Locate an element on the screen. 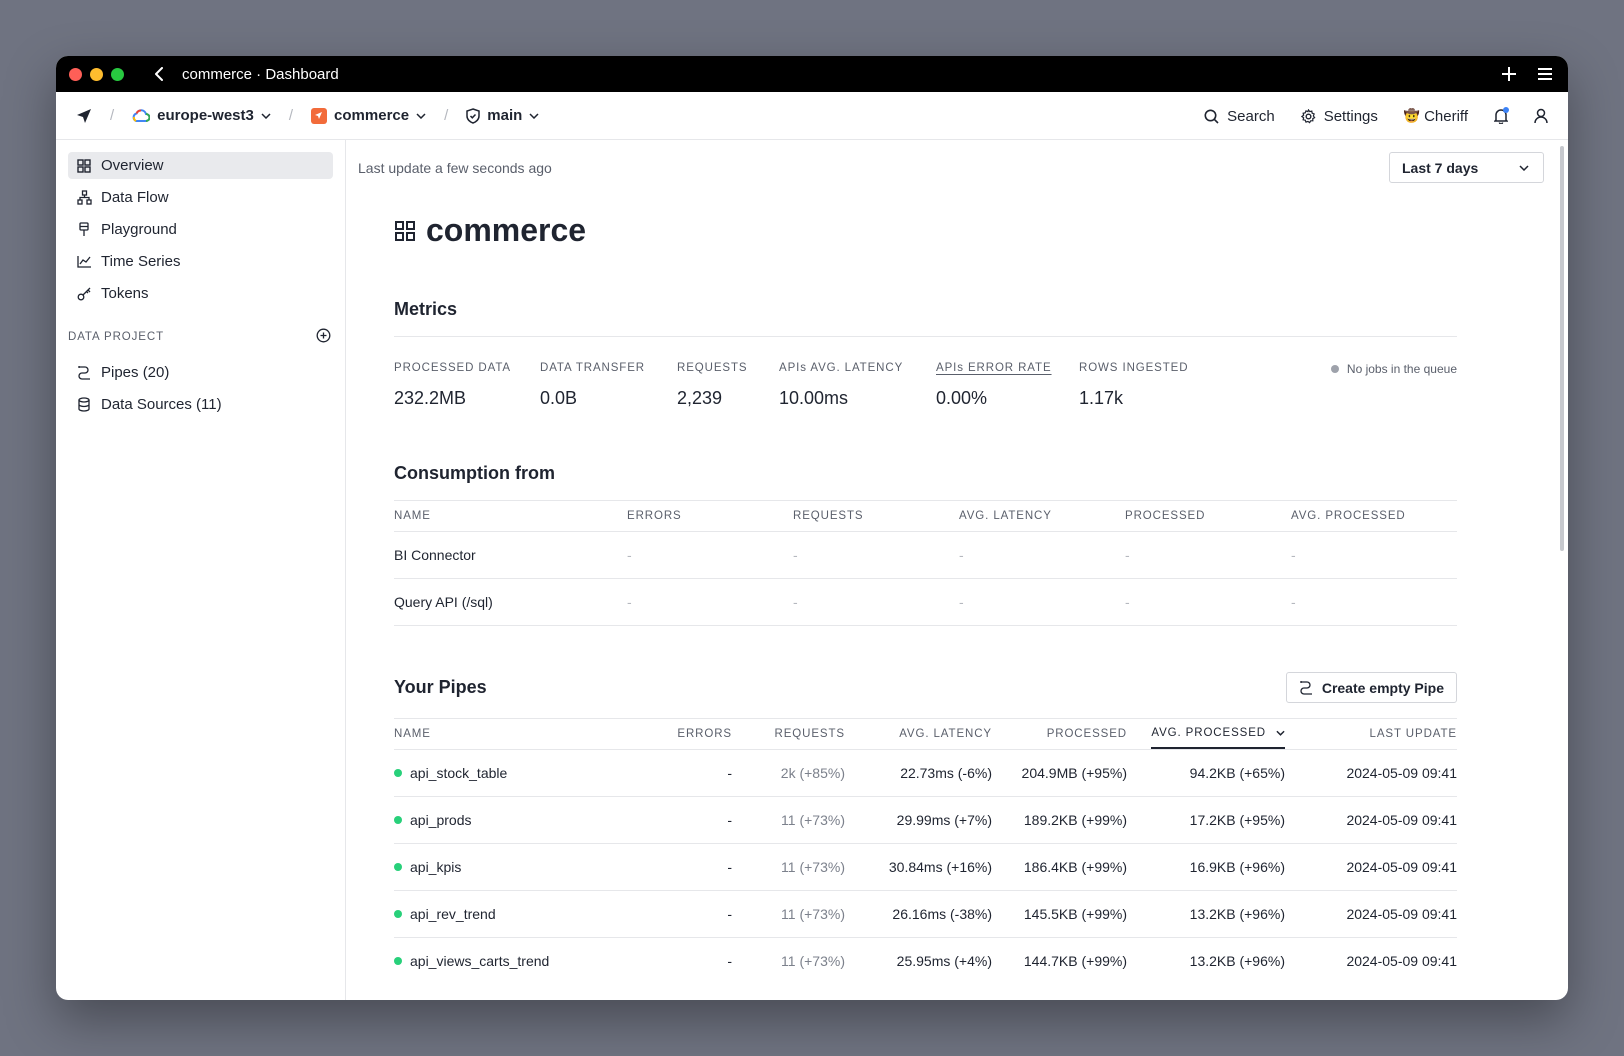 This screenshot has width=1624, height=1056. sidebar-item-tokens: Tokens is located at coordinates (200, 293).